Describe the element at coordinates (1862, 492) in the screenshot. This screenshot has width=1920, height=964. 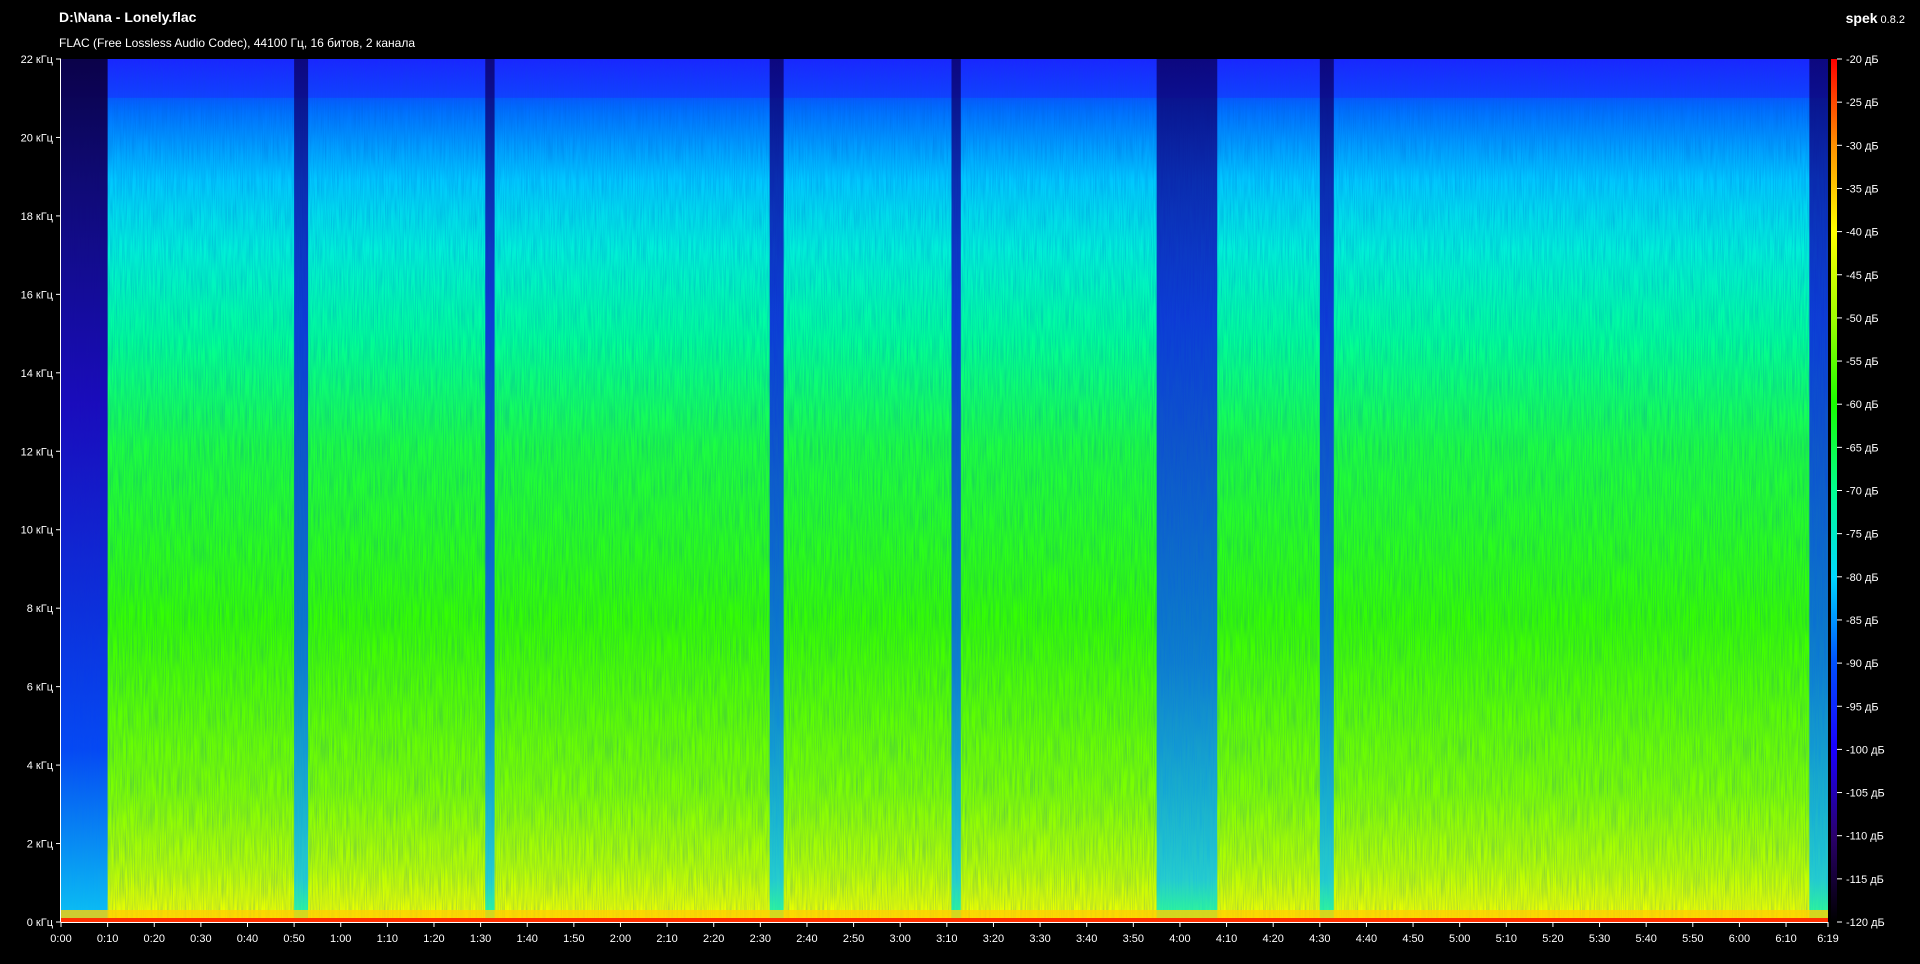
I see `color-scale-tick-label: -70 дБ` at that location.